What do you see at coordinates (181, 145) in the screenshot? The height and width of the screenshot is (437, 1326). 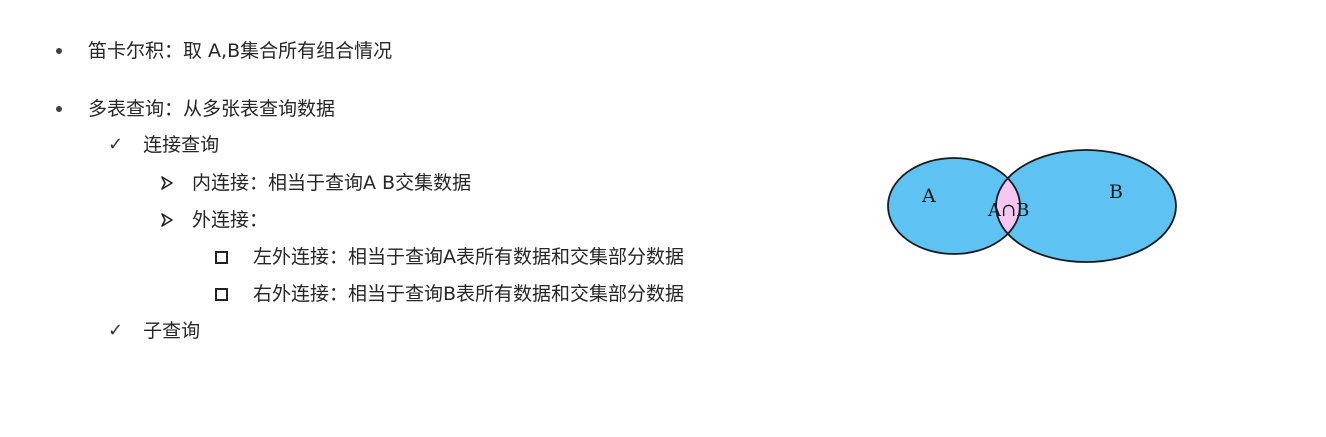 I see `item-join-query-text: 连接查询` at bounding box center [181, 145].